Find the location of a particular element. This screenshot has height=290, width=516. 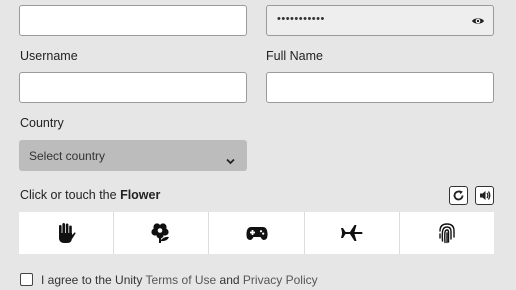

captcha-prompt-target: Flower is located at coordinates (140, 195).